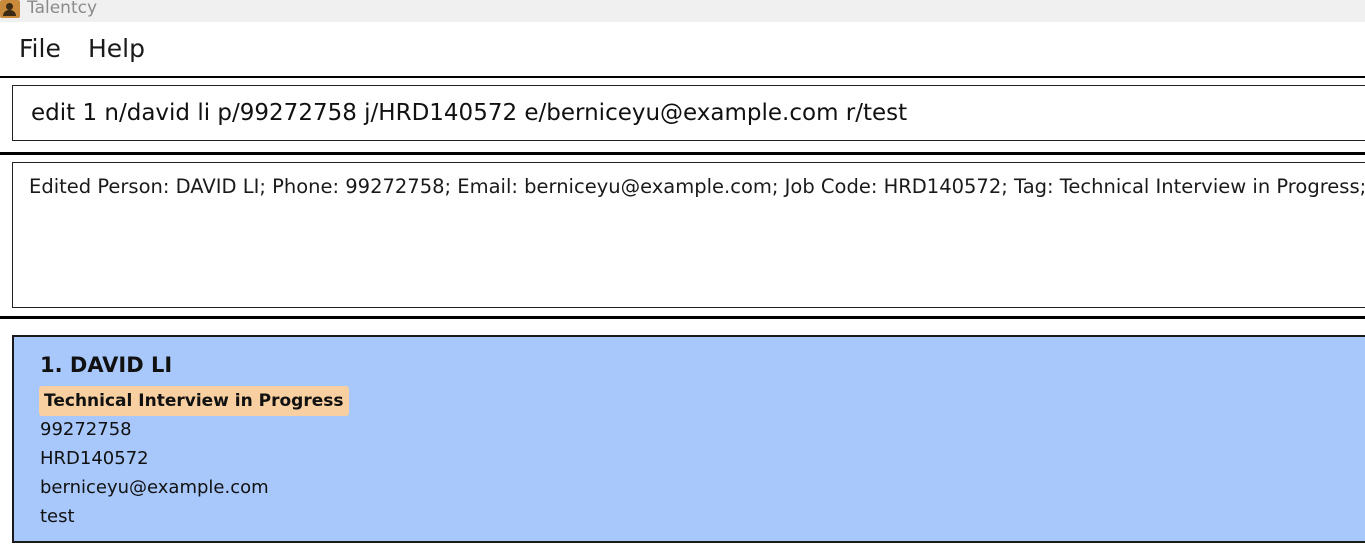  I want to click on title-bar: Talentcy, so click(682, 11).